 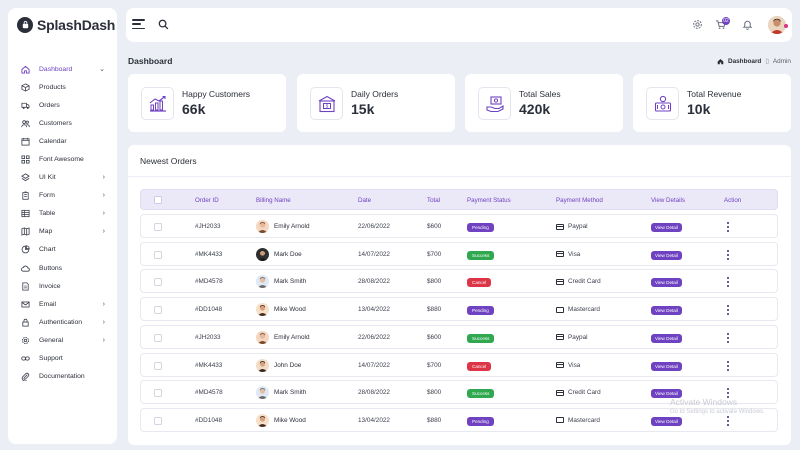 What do you see at coordinates (158, 200) in the screenshot?
I see `select-all-checkbox` at bounding box center [158, 200].